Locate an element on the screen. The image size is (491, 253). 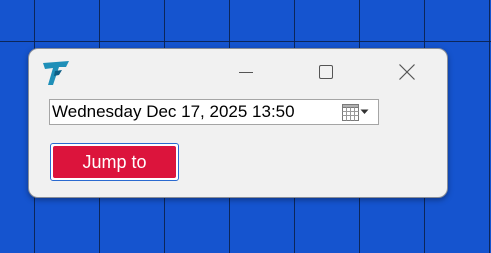
maximize-button is located at coordinates (326, 72).